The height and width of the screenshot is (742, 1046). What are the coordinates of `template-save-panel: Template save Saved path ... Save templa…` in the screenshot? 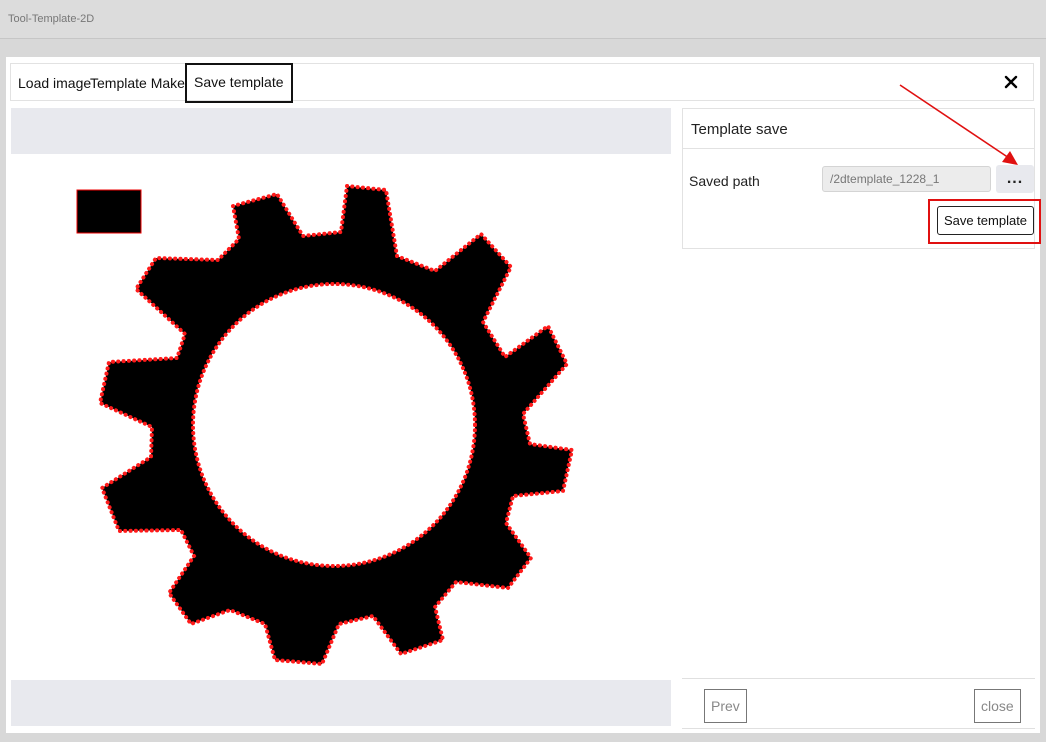 It's located at (861, 178).